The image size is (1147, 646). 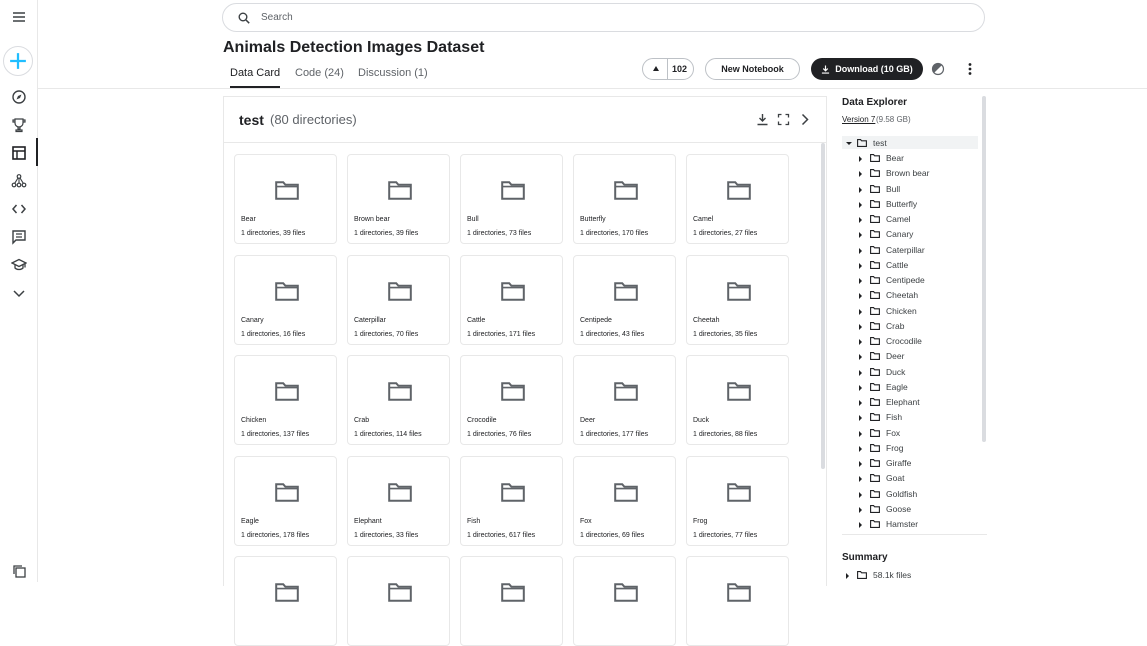 What do you see at coordinates (19, 153) in the screenshot?
I see `datasets-icon` at bounding box center [19, 153].